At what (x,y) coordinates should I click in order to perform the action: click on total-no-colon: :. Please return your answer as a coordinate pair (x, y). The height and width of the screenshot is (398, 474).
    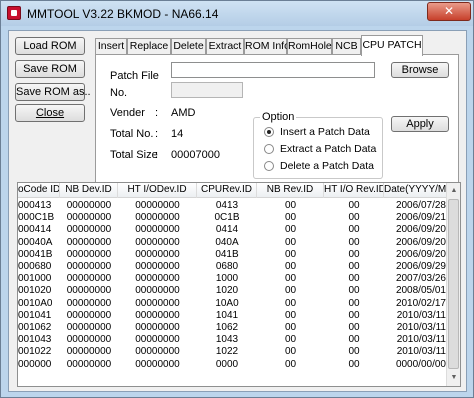
    Looking at the image, I should click on (157, 134).